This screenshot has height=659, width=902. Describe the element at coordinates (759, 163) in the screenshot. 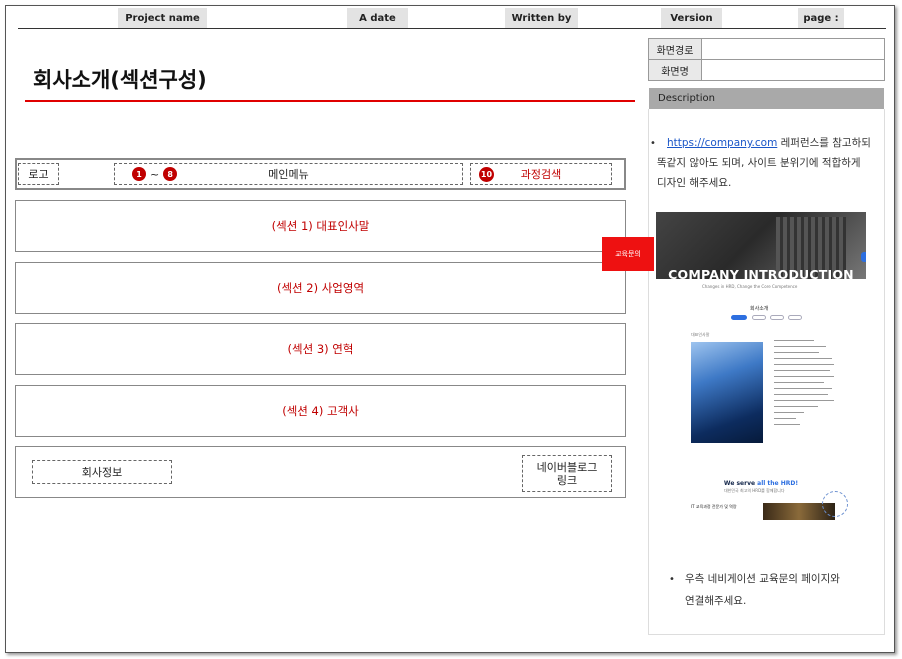

I see `description-line-2: 똑같지 않아도 되며, 사이트 분위기에 적합하게` at that location.